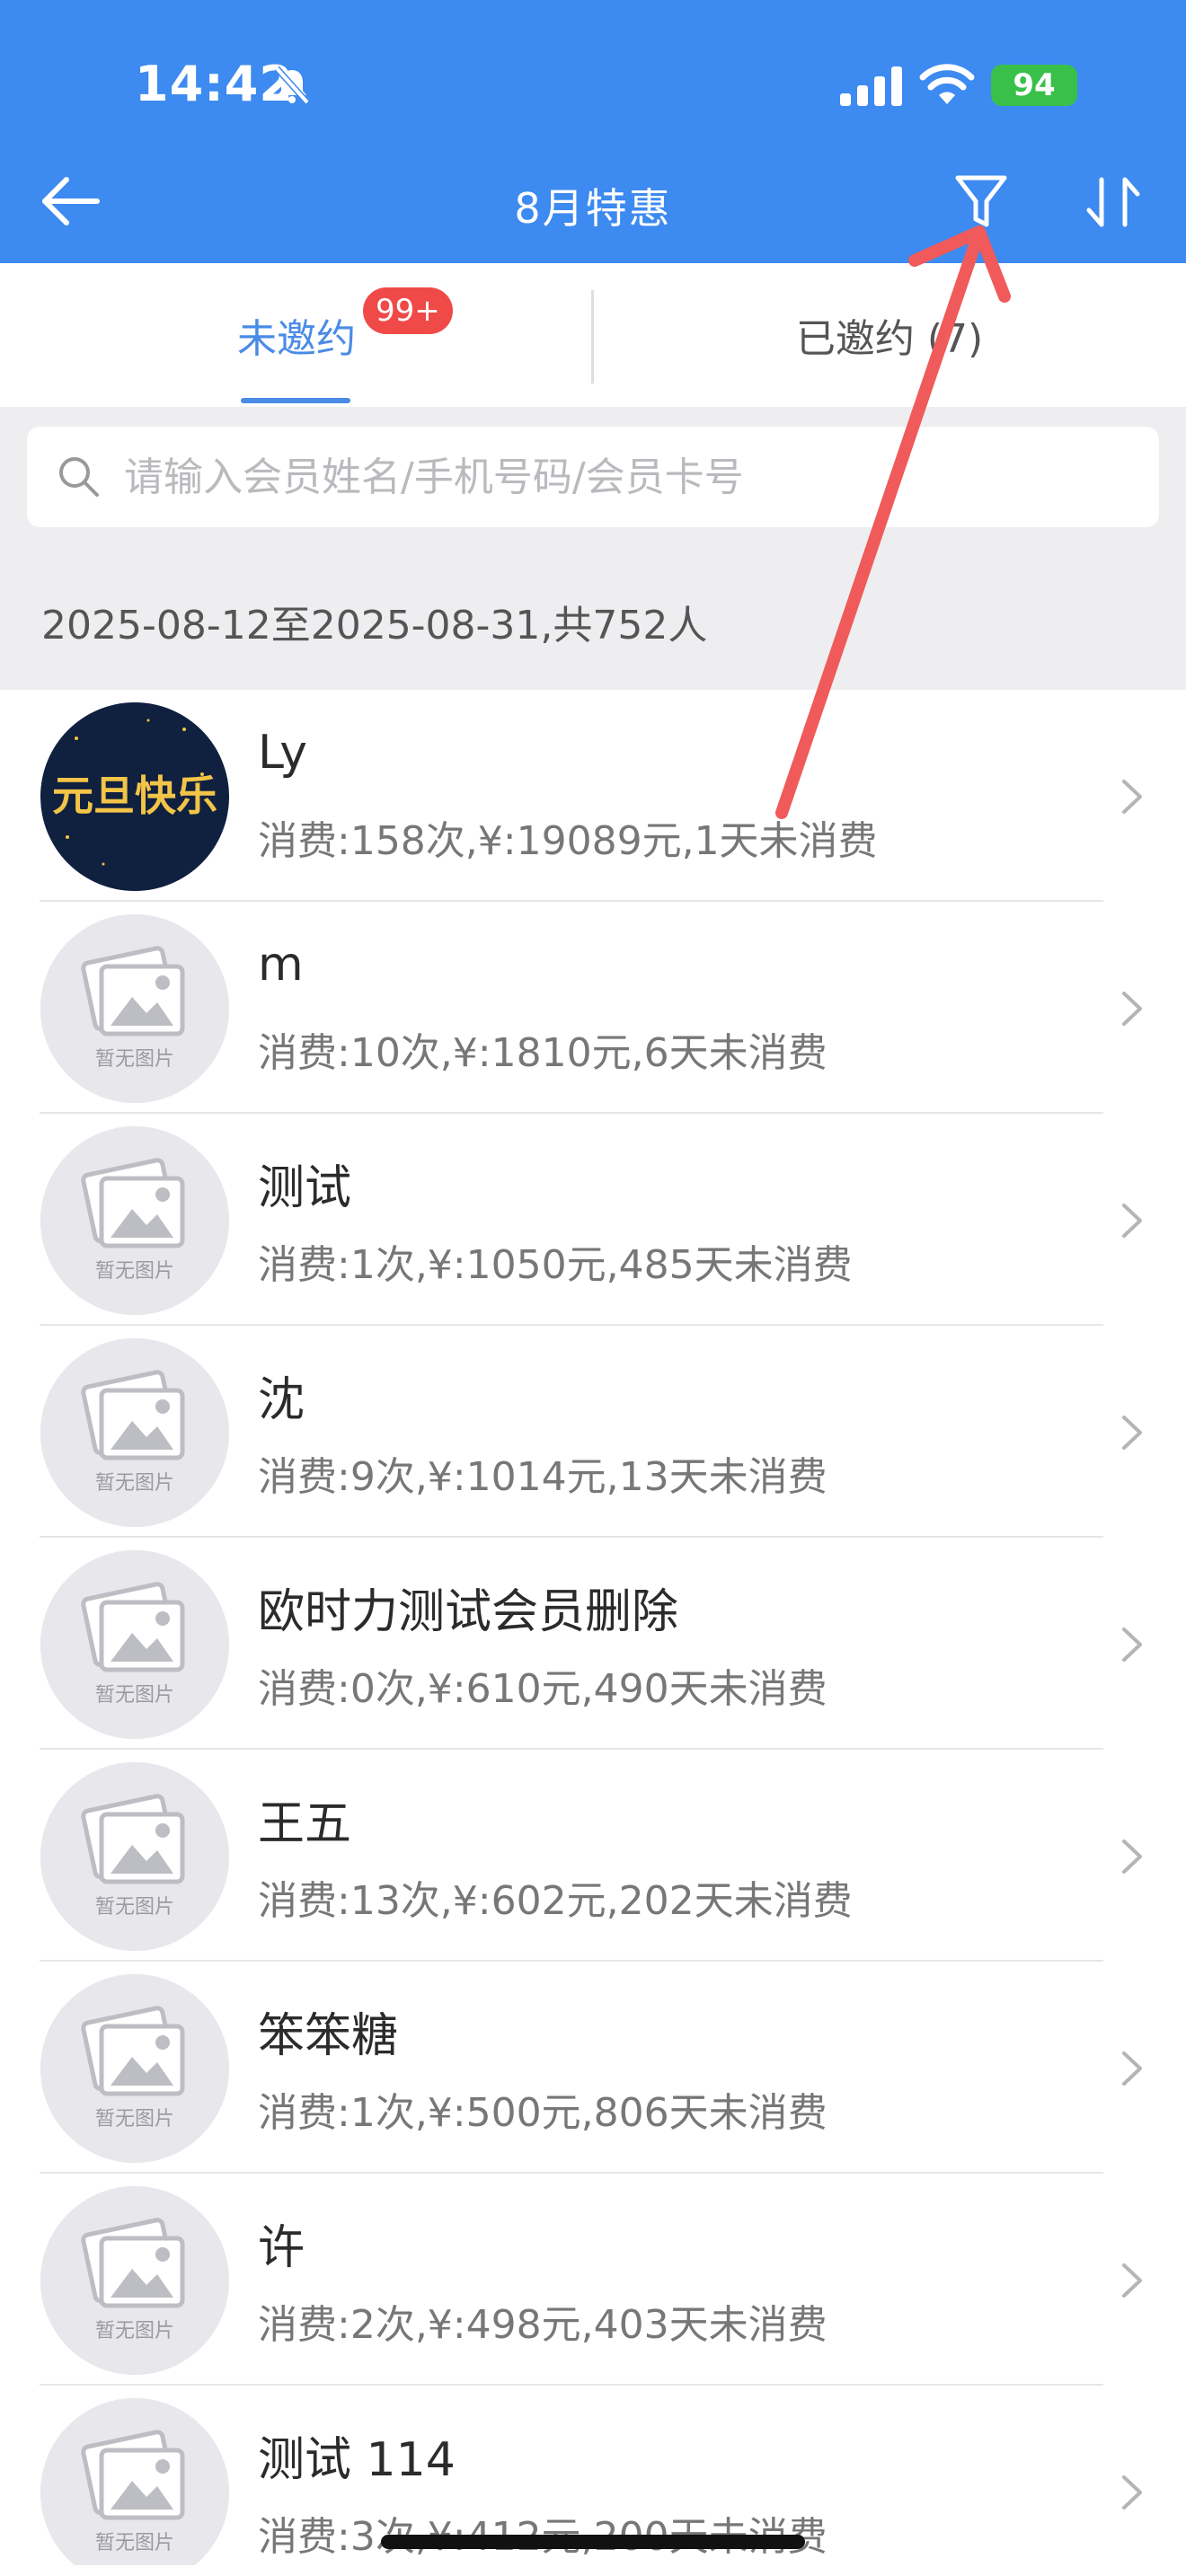  I want to click on member-name: 沈, so click(281, 1400).